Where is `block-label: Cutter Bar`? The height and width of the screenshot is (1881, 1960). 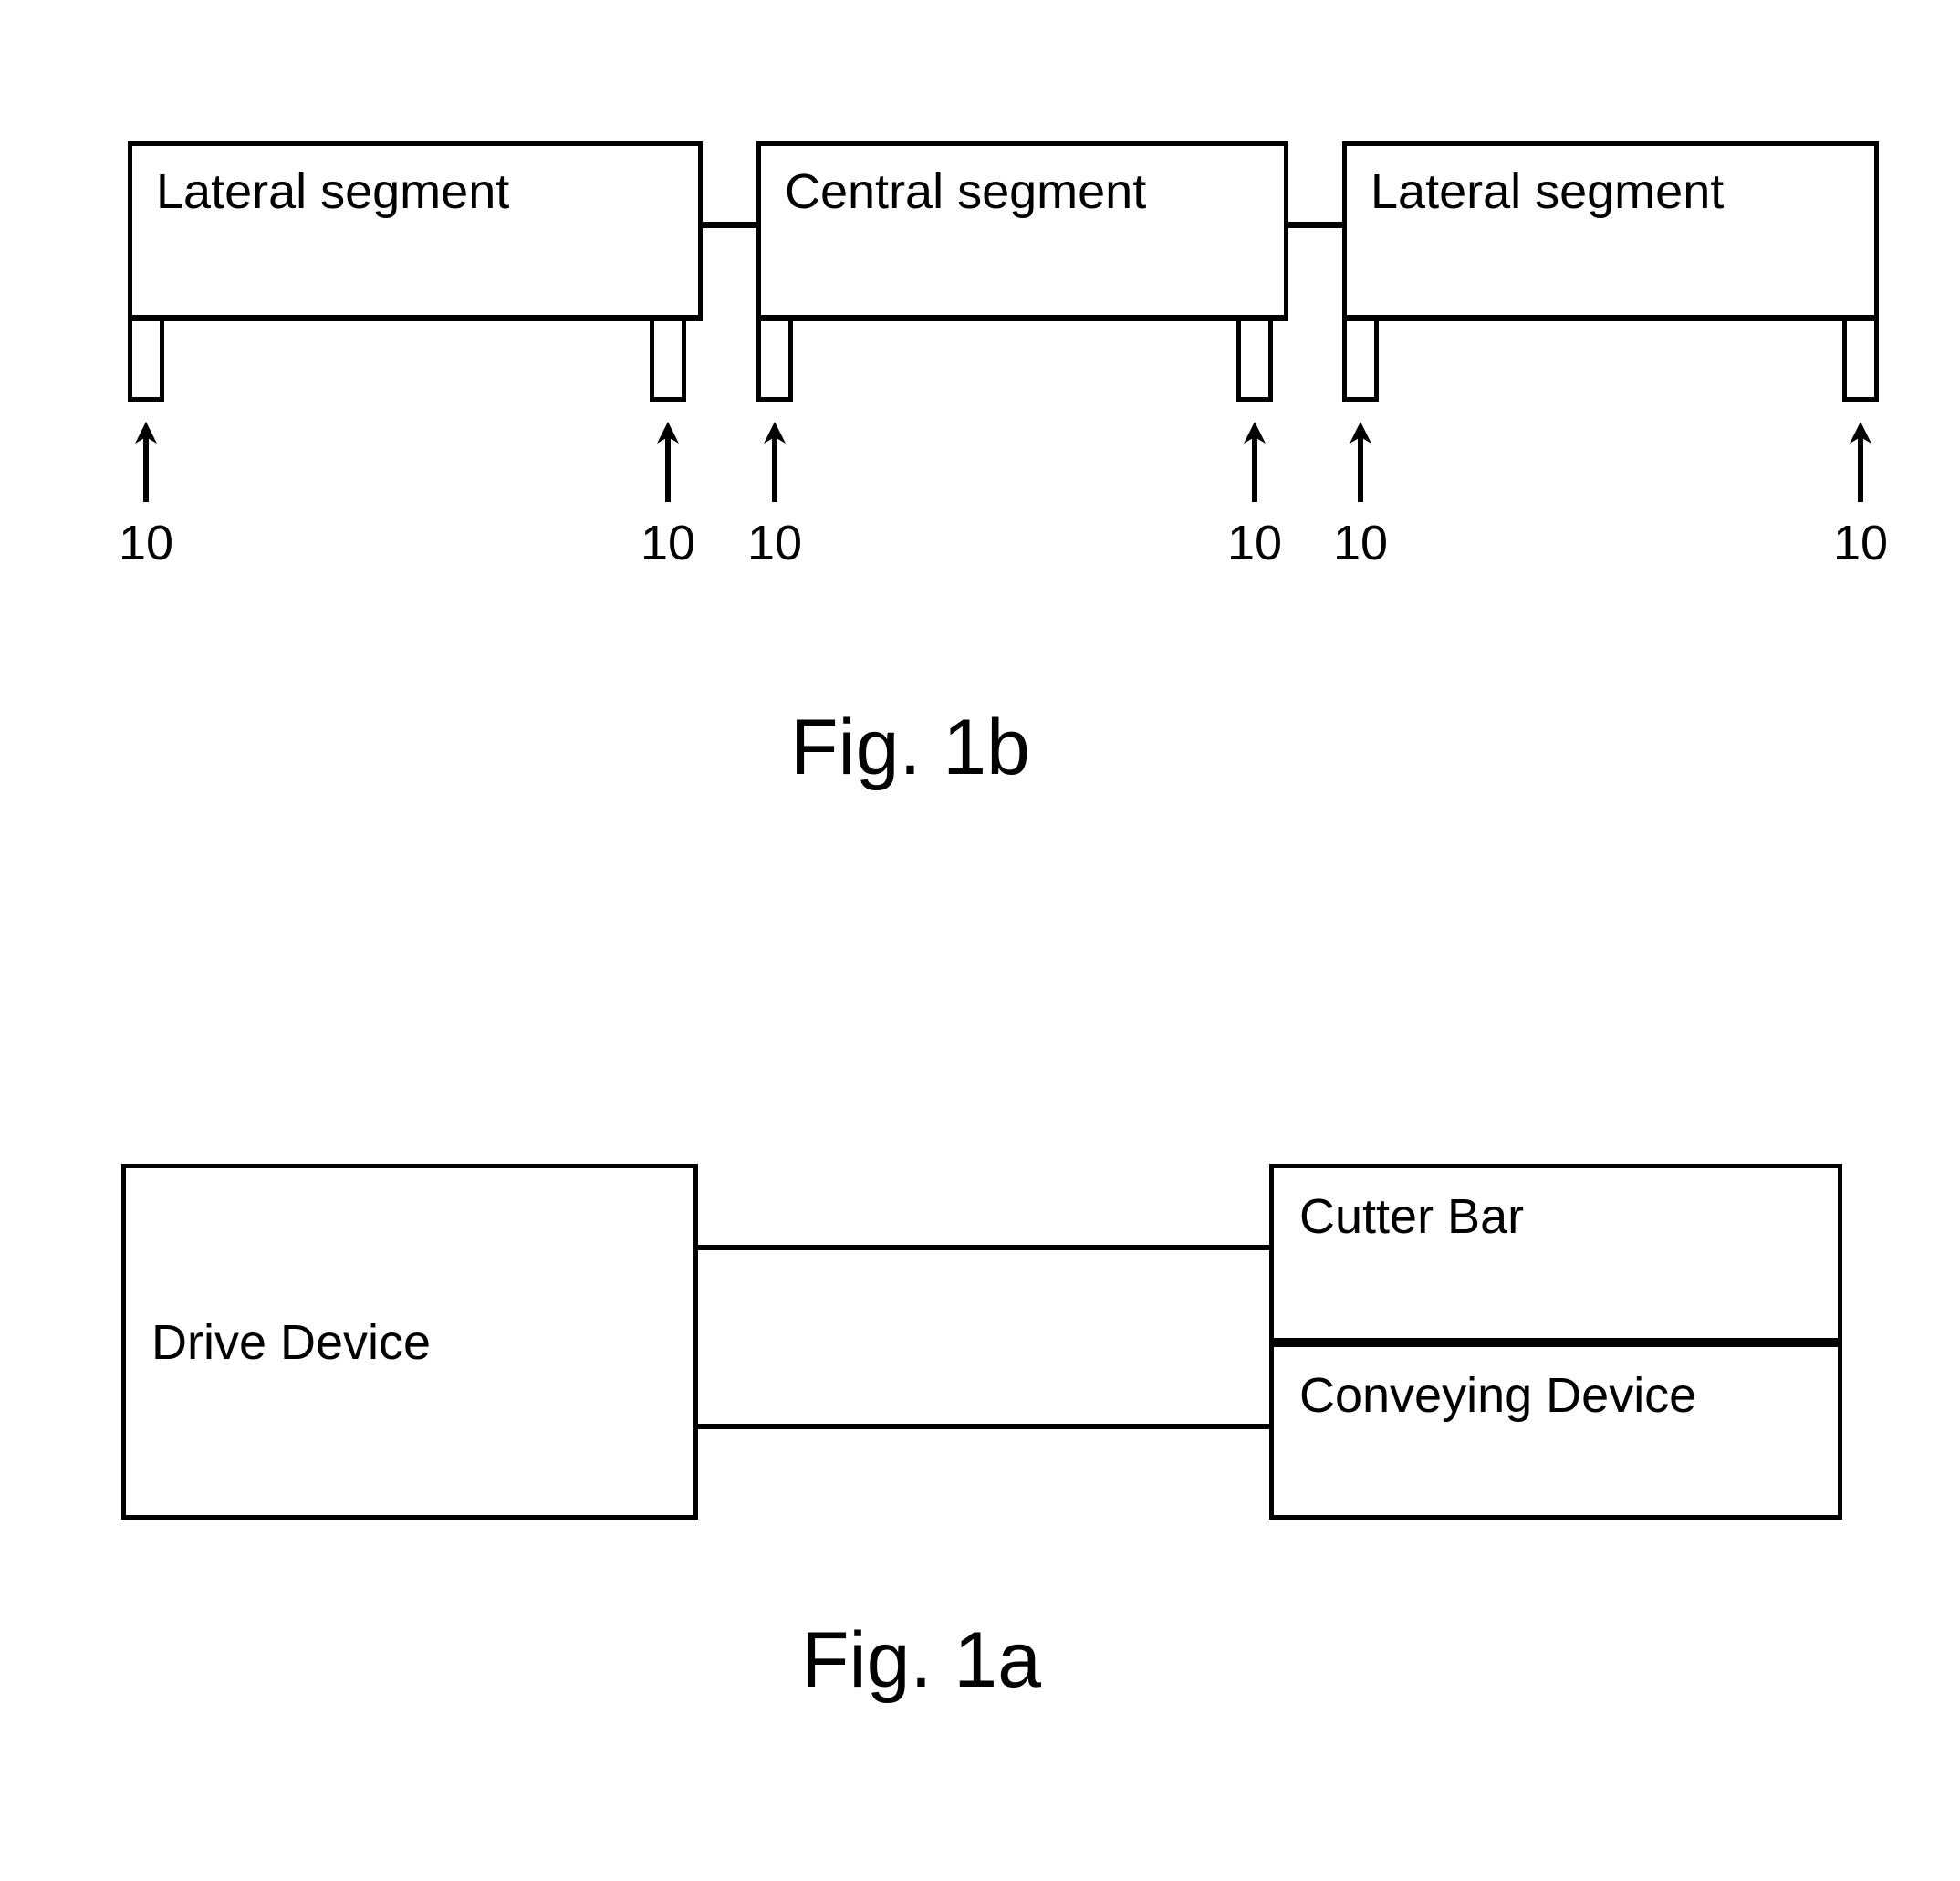 block-label: Cutter Bar is located at coordinates (1412, 1216).